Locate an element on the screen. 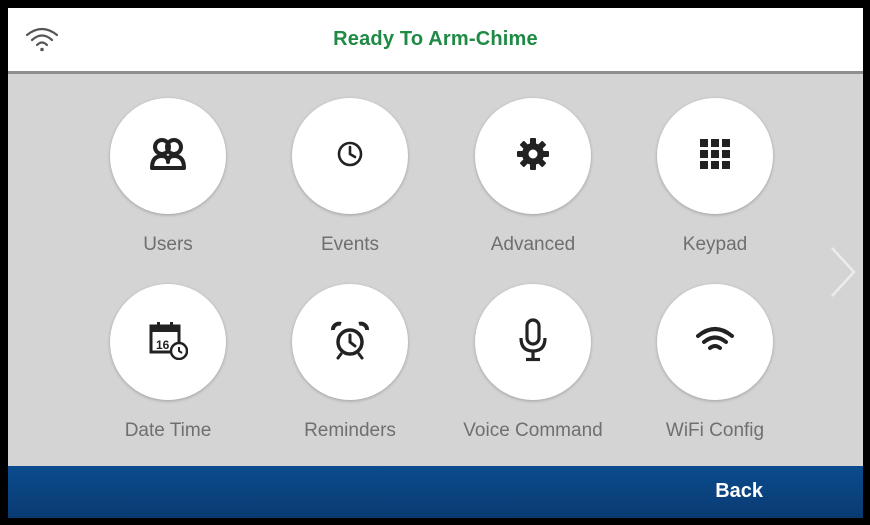  voice-command-tile: Voice Command is located at coordinates (533, 350).